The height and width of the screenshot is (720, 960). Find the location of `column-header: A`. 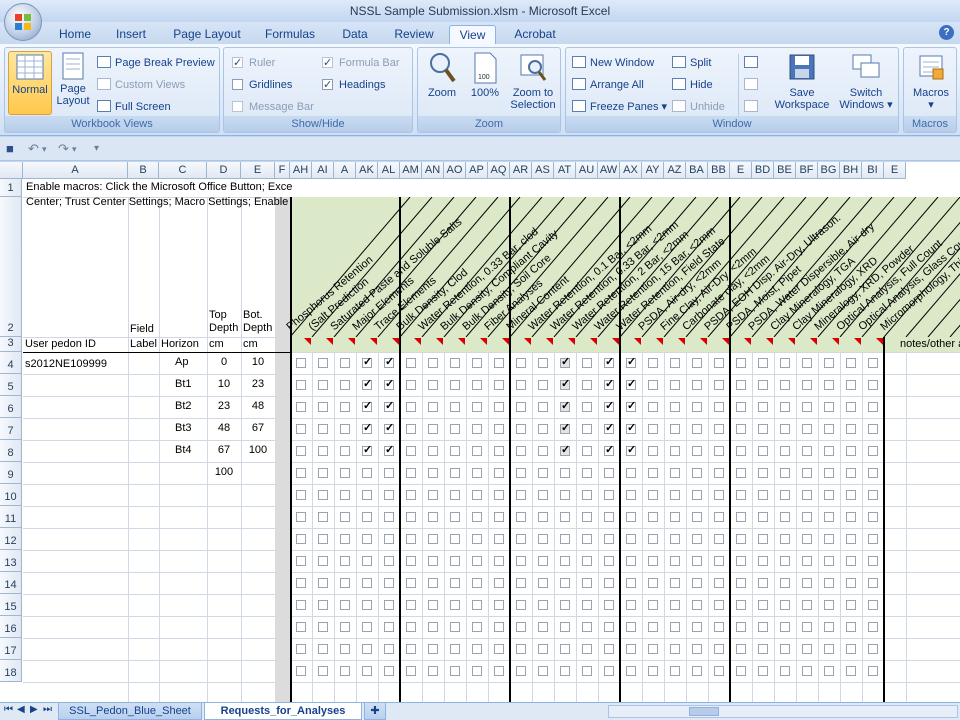

column-header: A is located at coordinates (345, 170).